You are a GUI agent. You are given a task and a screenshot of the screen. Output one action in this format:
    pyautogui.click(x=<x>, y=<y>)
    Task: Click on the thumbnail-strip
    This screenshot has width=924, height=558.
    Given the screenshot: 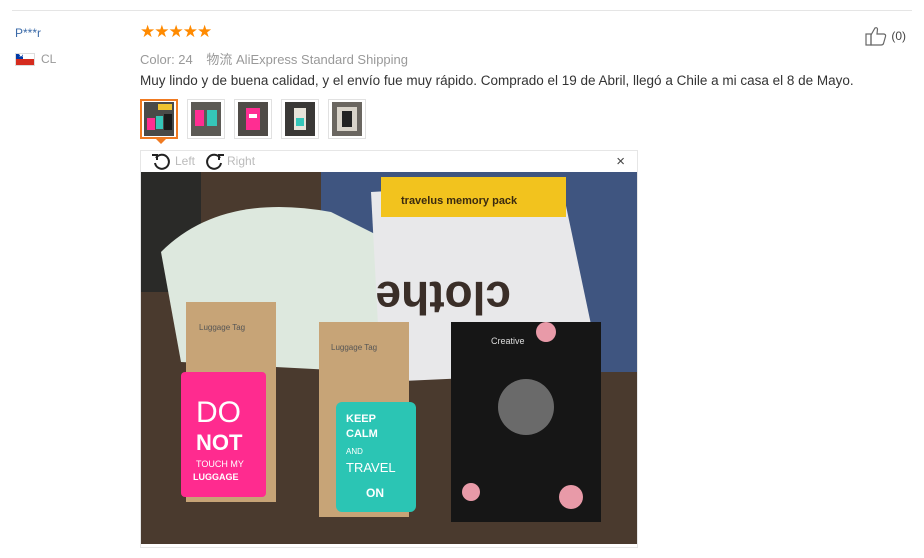 What is the action you would take?
    pyautogui.click(x=257, y=121)
    